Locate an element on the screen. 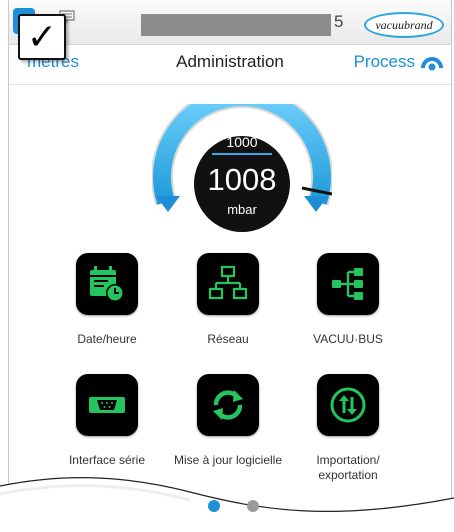 Image resolution: width=454 pixels, height=532 pixels. tile-vacuu-bus is located at coordinates (348, 284).